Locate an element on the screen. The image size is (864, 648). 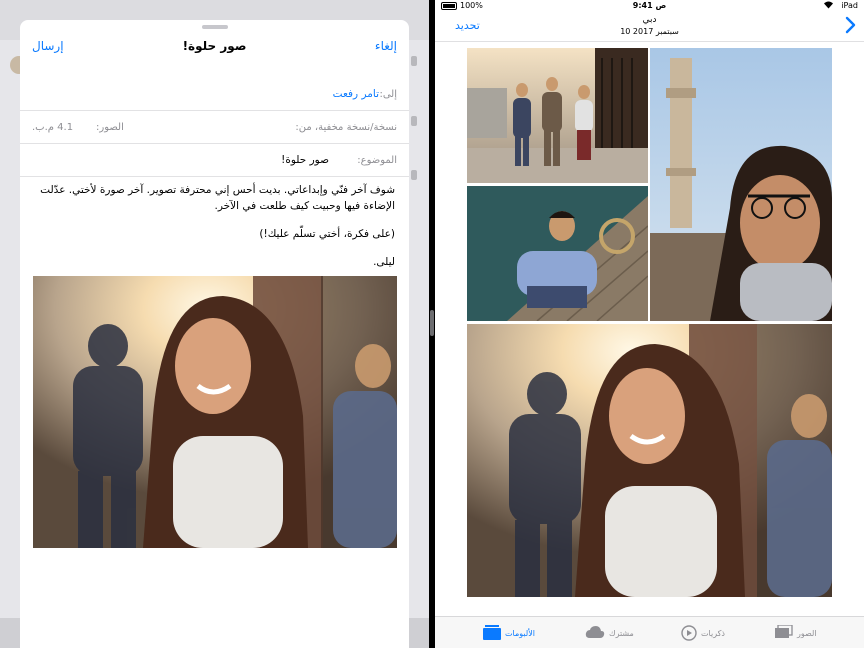
tab-albums: الألبومات is located at coordinates (523, 632).